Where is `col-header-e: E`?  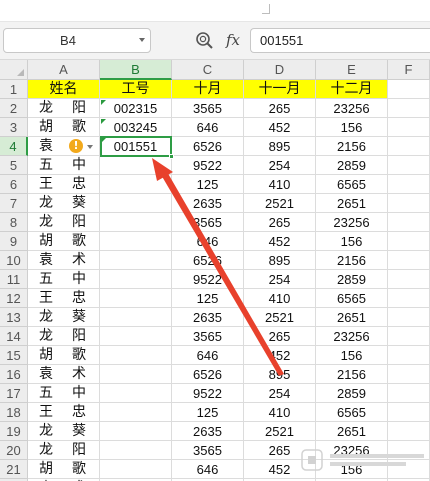
col-header-e: E is located at coordinates (352, 70).